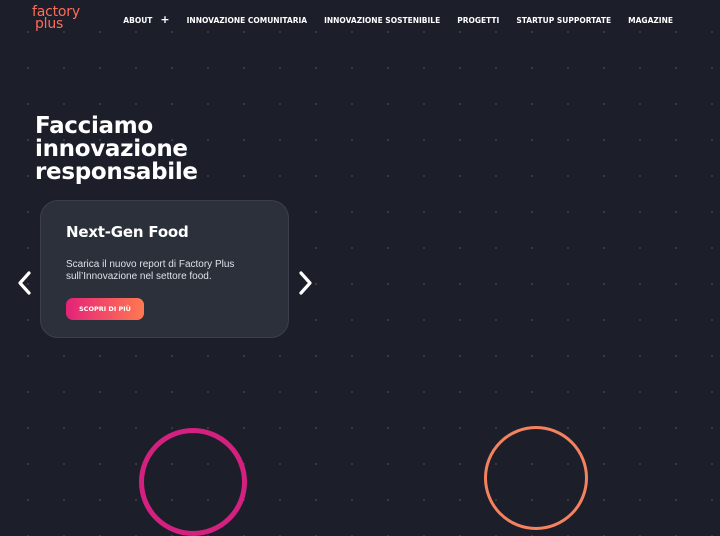 This screenshot has width=720, height=536. I want to click on nav-item-innovazione-comunitaria: INNOVAZIONE COMUNITARIA, so click(247, 20).